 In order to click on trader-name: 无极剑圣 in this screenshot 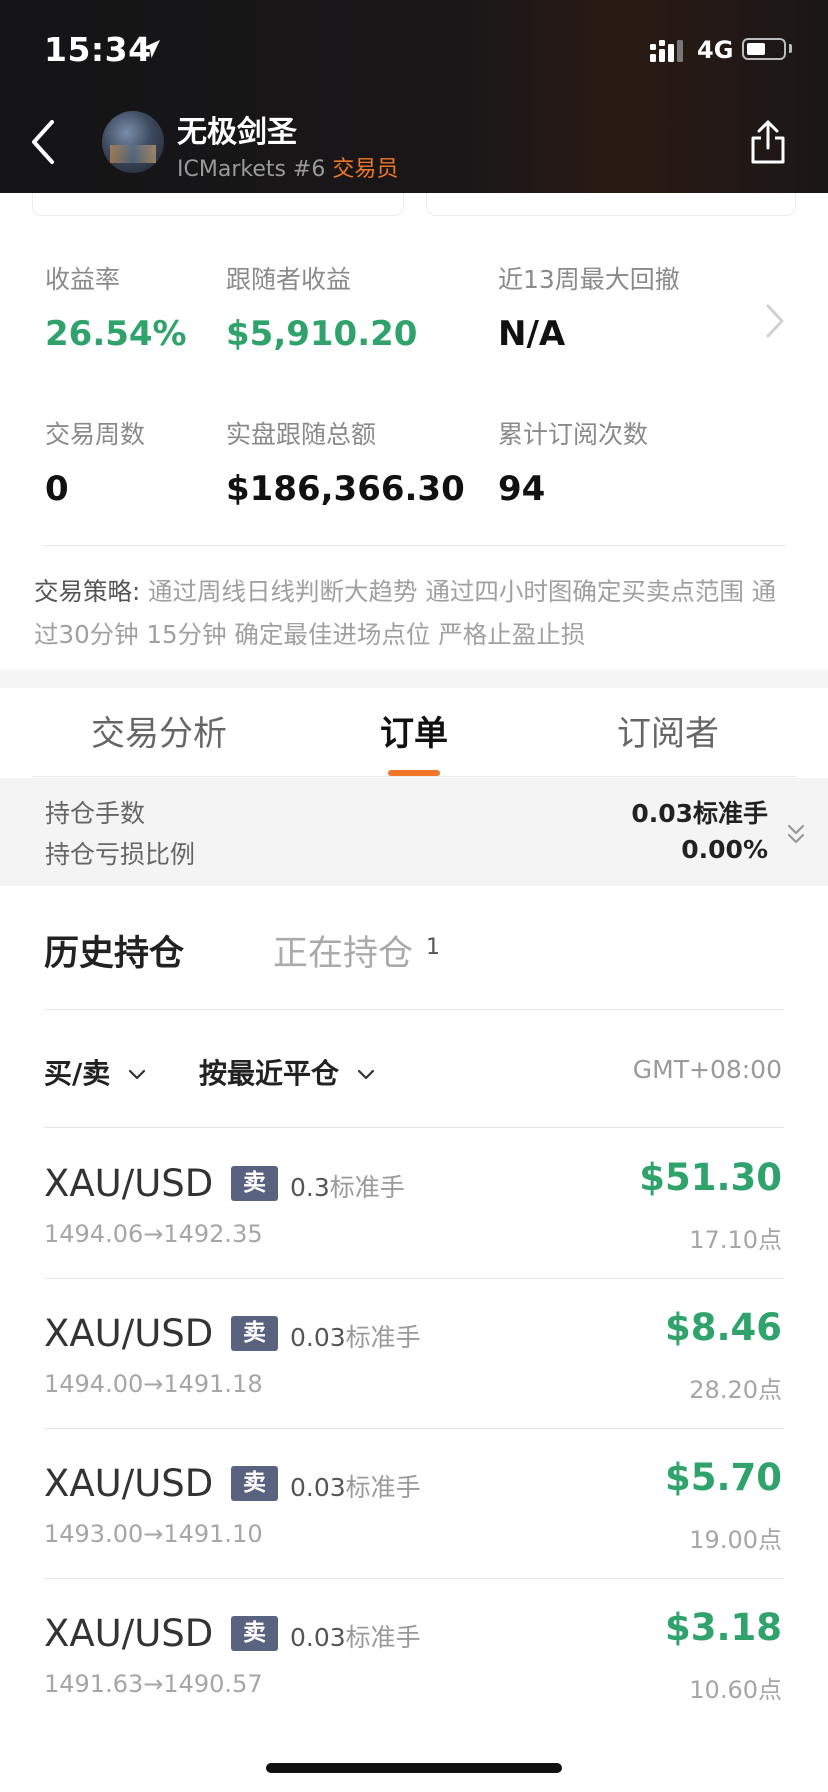, I will do `click(237, 132)`.